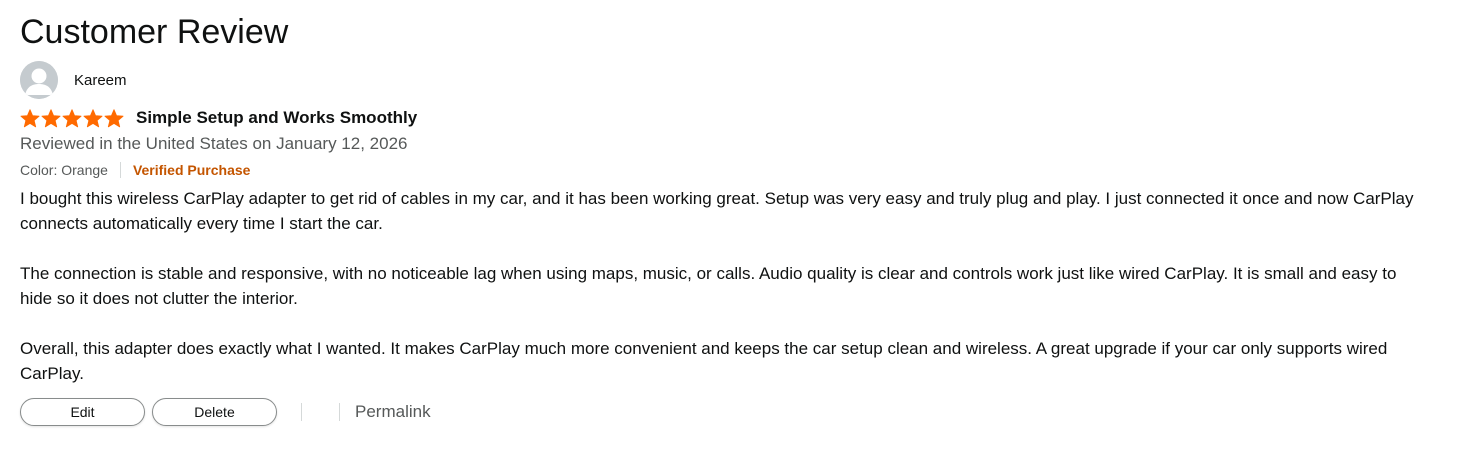 This screenshot has height=459, width=1457. What do you see at coordinates (154, 32) in the screenshot?
I see `page-title: Customer Review` at bounding box center [154, 32].